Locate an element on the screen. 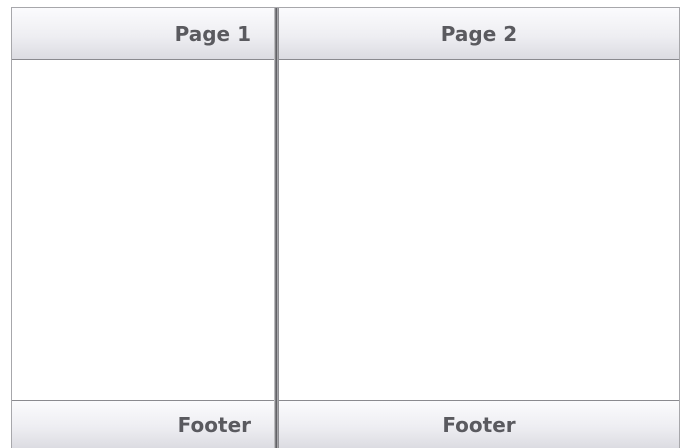 This screenshot has width=686, height=448. page-2-footer: Footer is located at coordinates (479, 424).